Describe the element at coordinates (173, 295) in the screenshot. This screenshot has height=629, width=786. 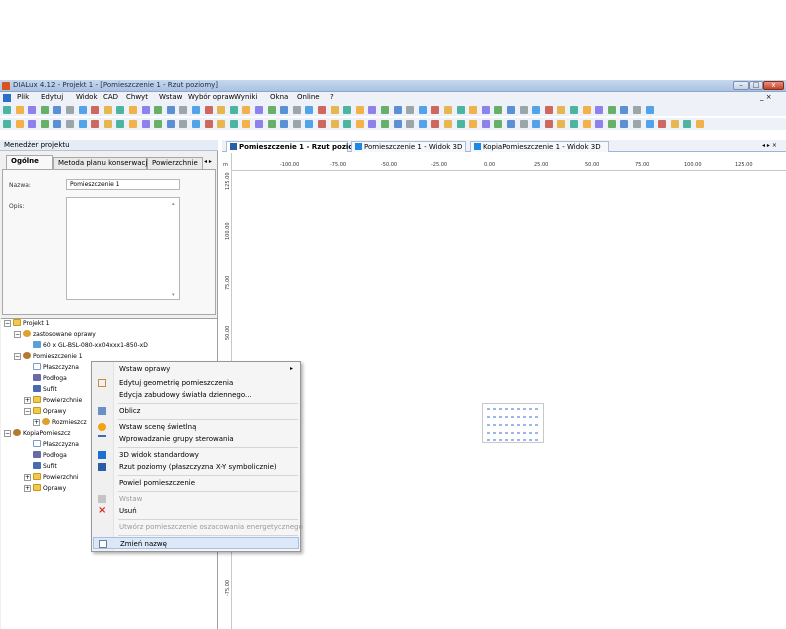
I see `description-scroll-down-icon: ▾` at that location.